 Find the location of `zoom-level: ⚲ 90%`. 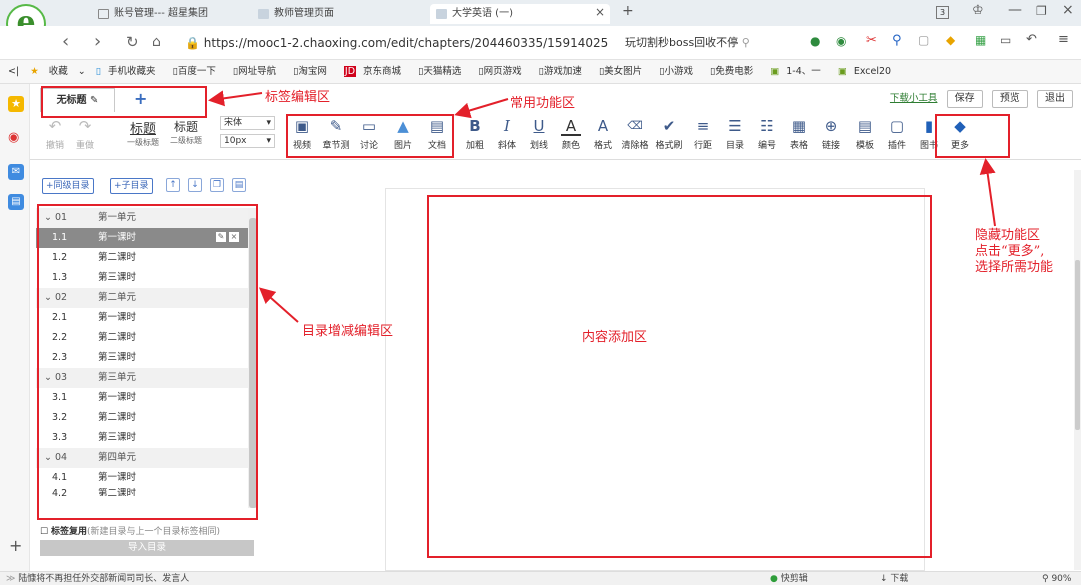

zoom-level: ⚲ 90% is located at coordinates (1056, 579).